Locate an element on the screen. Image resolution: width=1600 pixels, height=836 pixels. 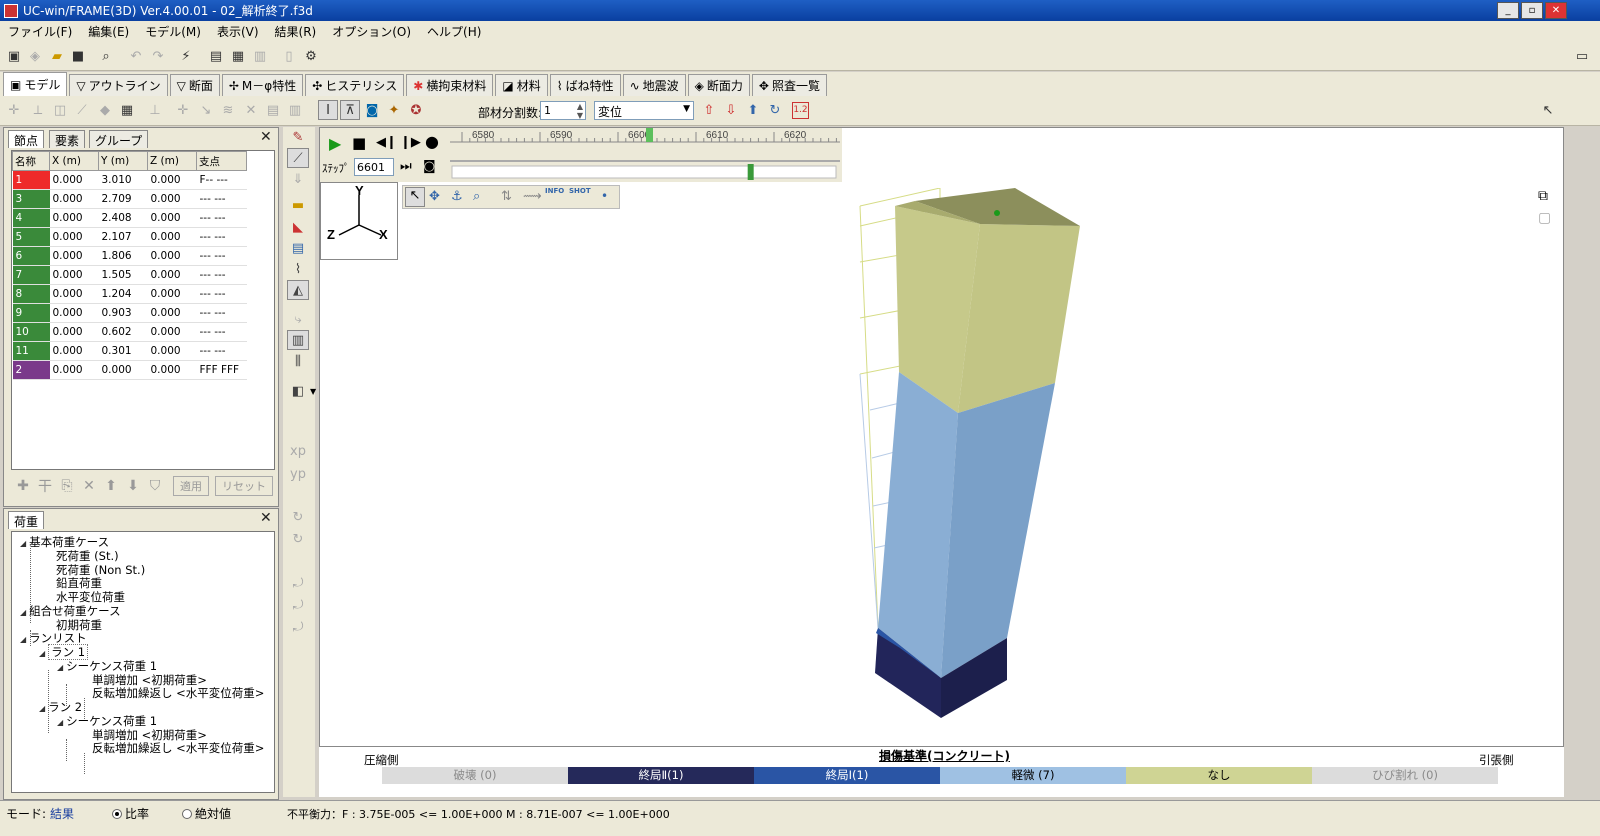
tab-groups: グループ is located at coordinates (119, 139).